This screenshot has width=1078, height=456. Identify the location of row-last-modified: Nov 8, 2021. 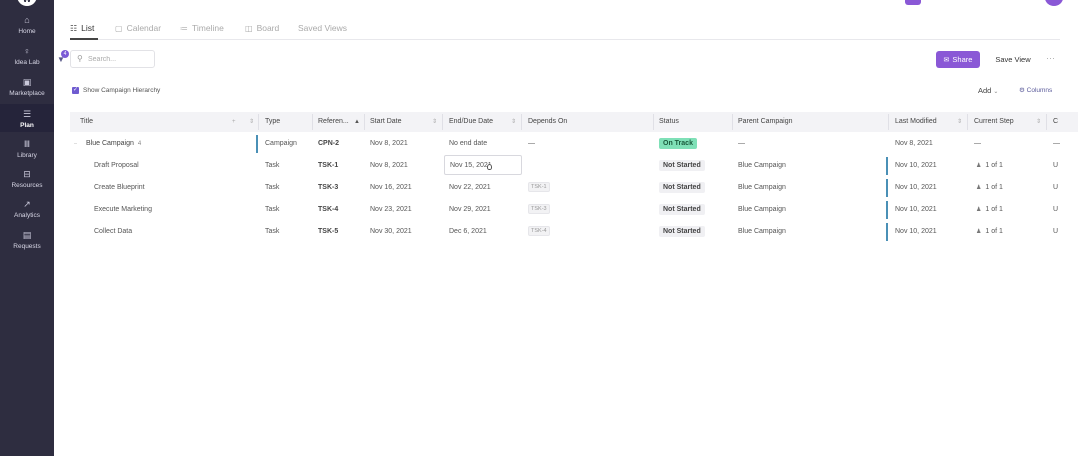
(914, 143).